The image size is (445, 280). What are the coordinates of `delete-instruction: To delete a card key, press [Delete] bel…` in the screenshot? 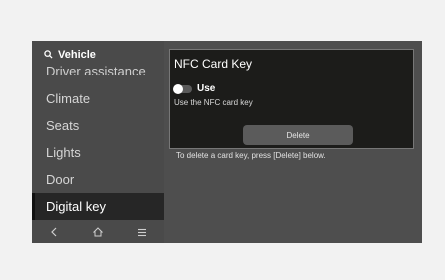 It's located at (251, 155).